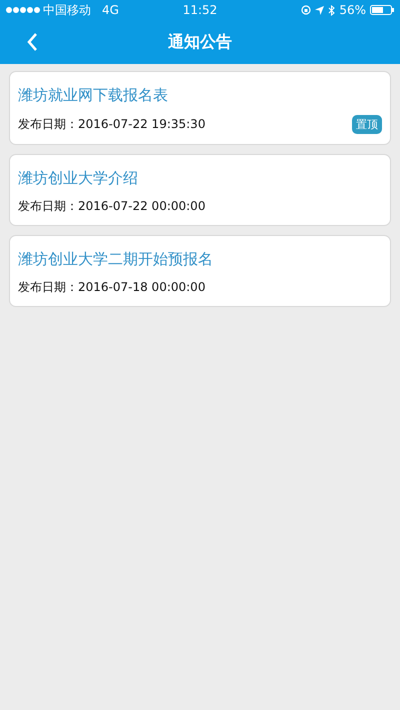 Image resolution: width=400 pixels, height=710 pixels. I want to click on notice-title: 潍坊创业大学介绍, so click(78, 178).